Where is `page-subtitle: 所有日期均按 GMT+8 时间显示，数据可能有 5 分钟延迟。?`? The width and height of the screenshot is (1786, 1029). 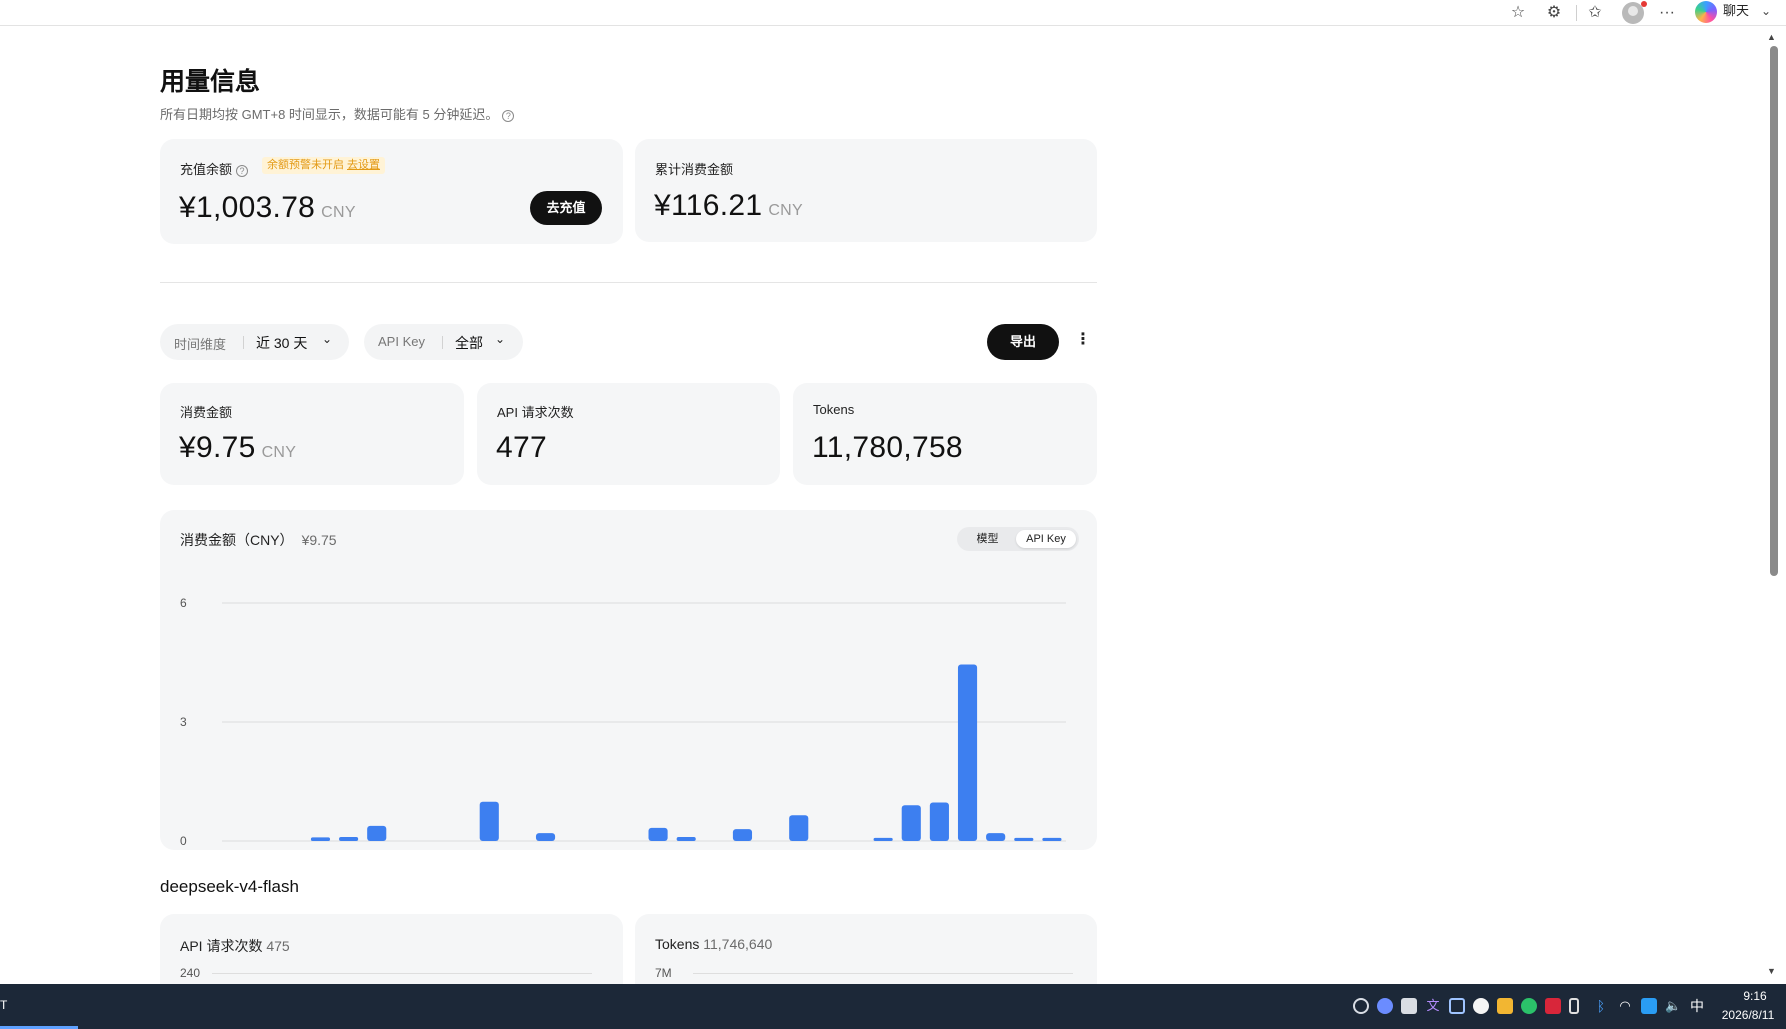 page-subtitle: 所有日期均按 GMT+8 时间显示，数据可能有 5 分钟延迟。? is located at coordinates (337, 113).